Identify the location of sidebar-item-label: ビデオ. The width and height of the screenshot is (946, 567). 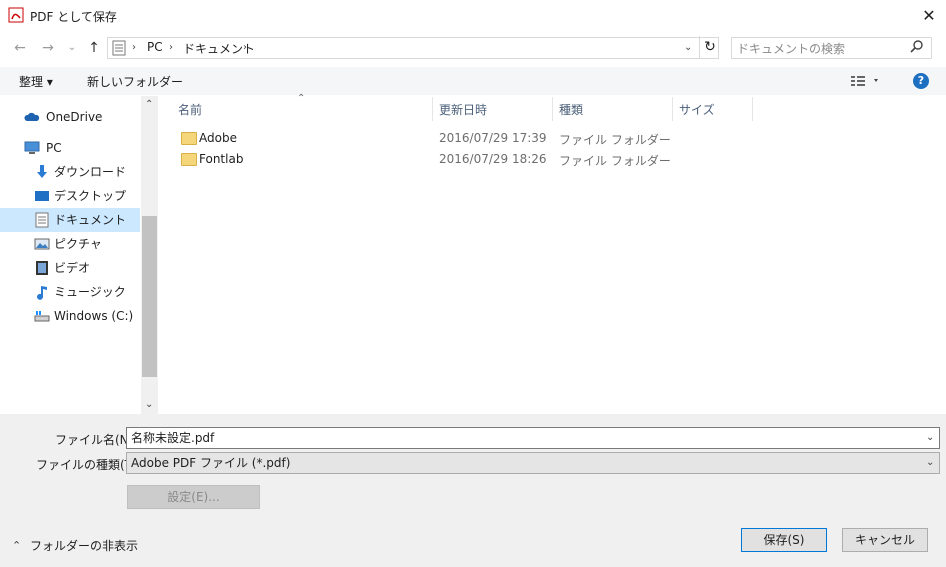
(72, 268).